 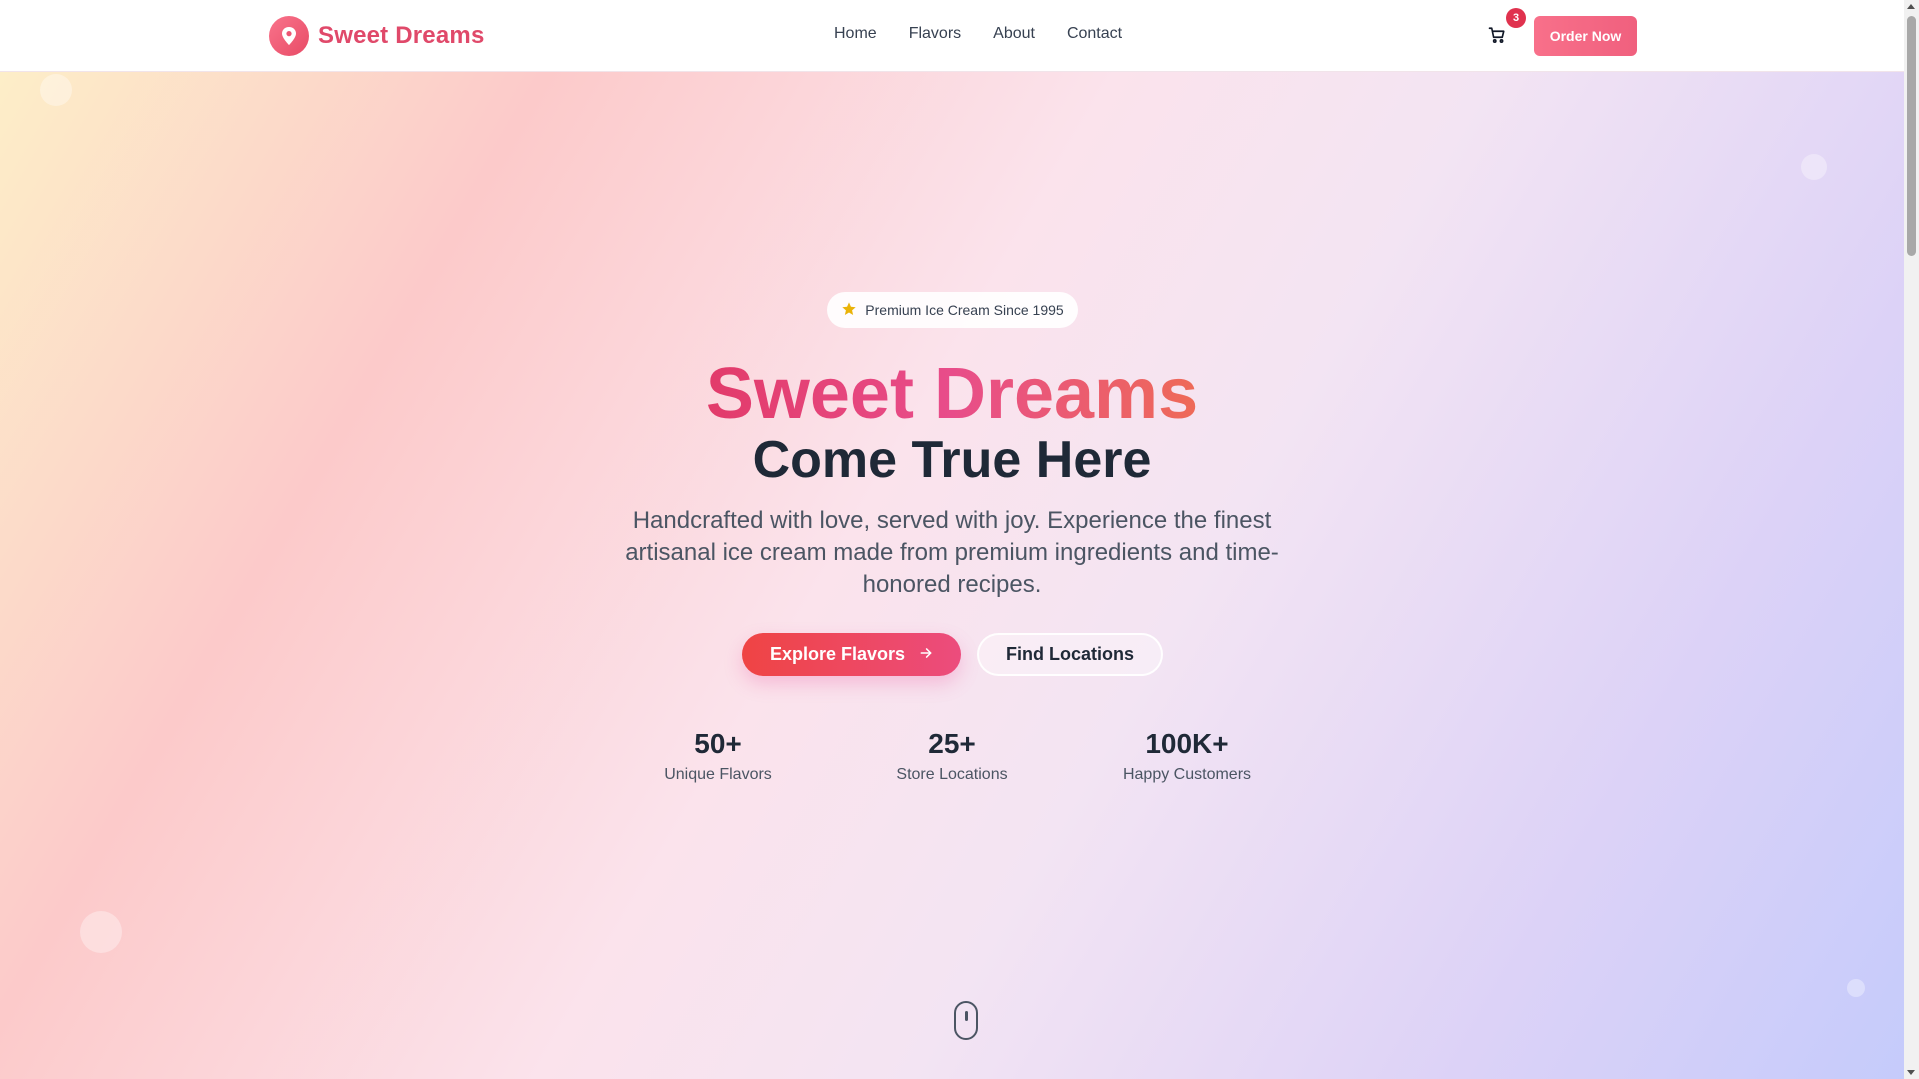 What do you see at coordinates (1585, 36) in the screenshot?
I see `order-now-button: Order Now` at bounding box center [1585, 36].